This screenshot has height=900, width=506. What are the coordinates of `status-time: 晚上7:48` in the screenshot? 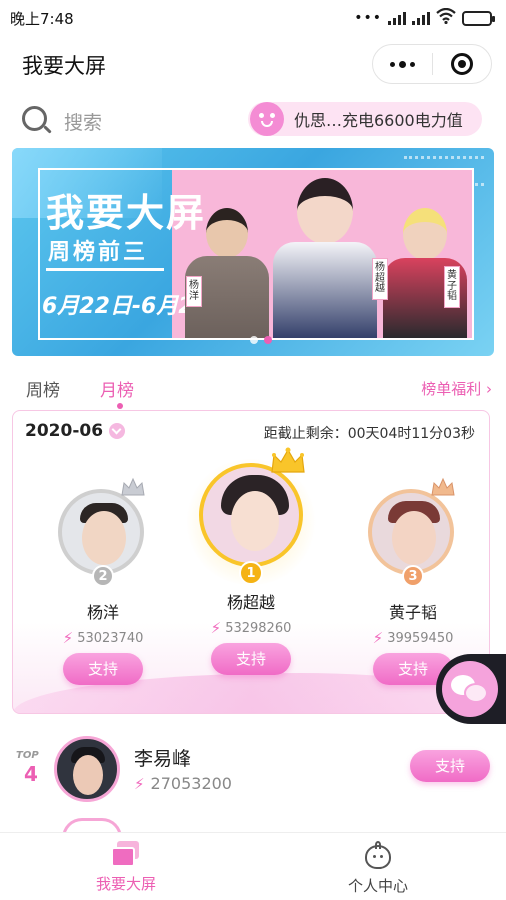 It's located at (42, 18).